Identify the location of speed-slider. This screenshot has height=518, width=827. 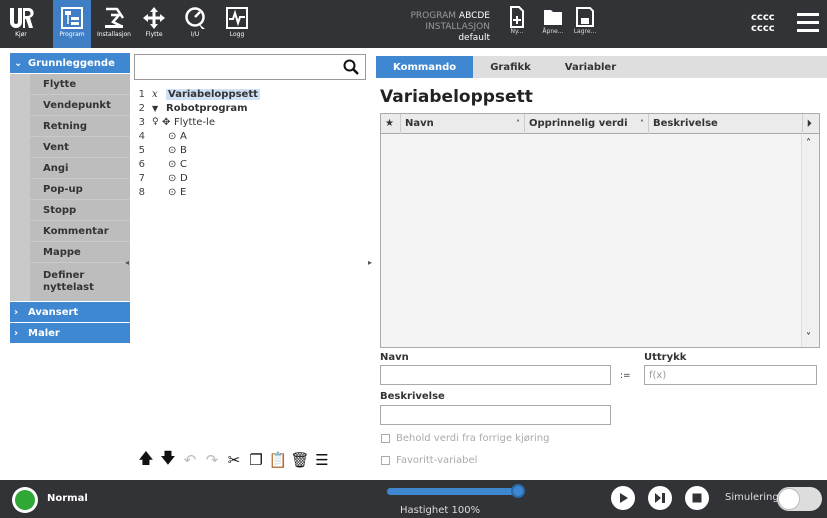
(452, 491).